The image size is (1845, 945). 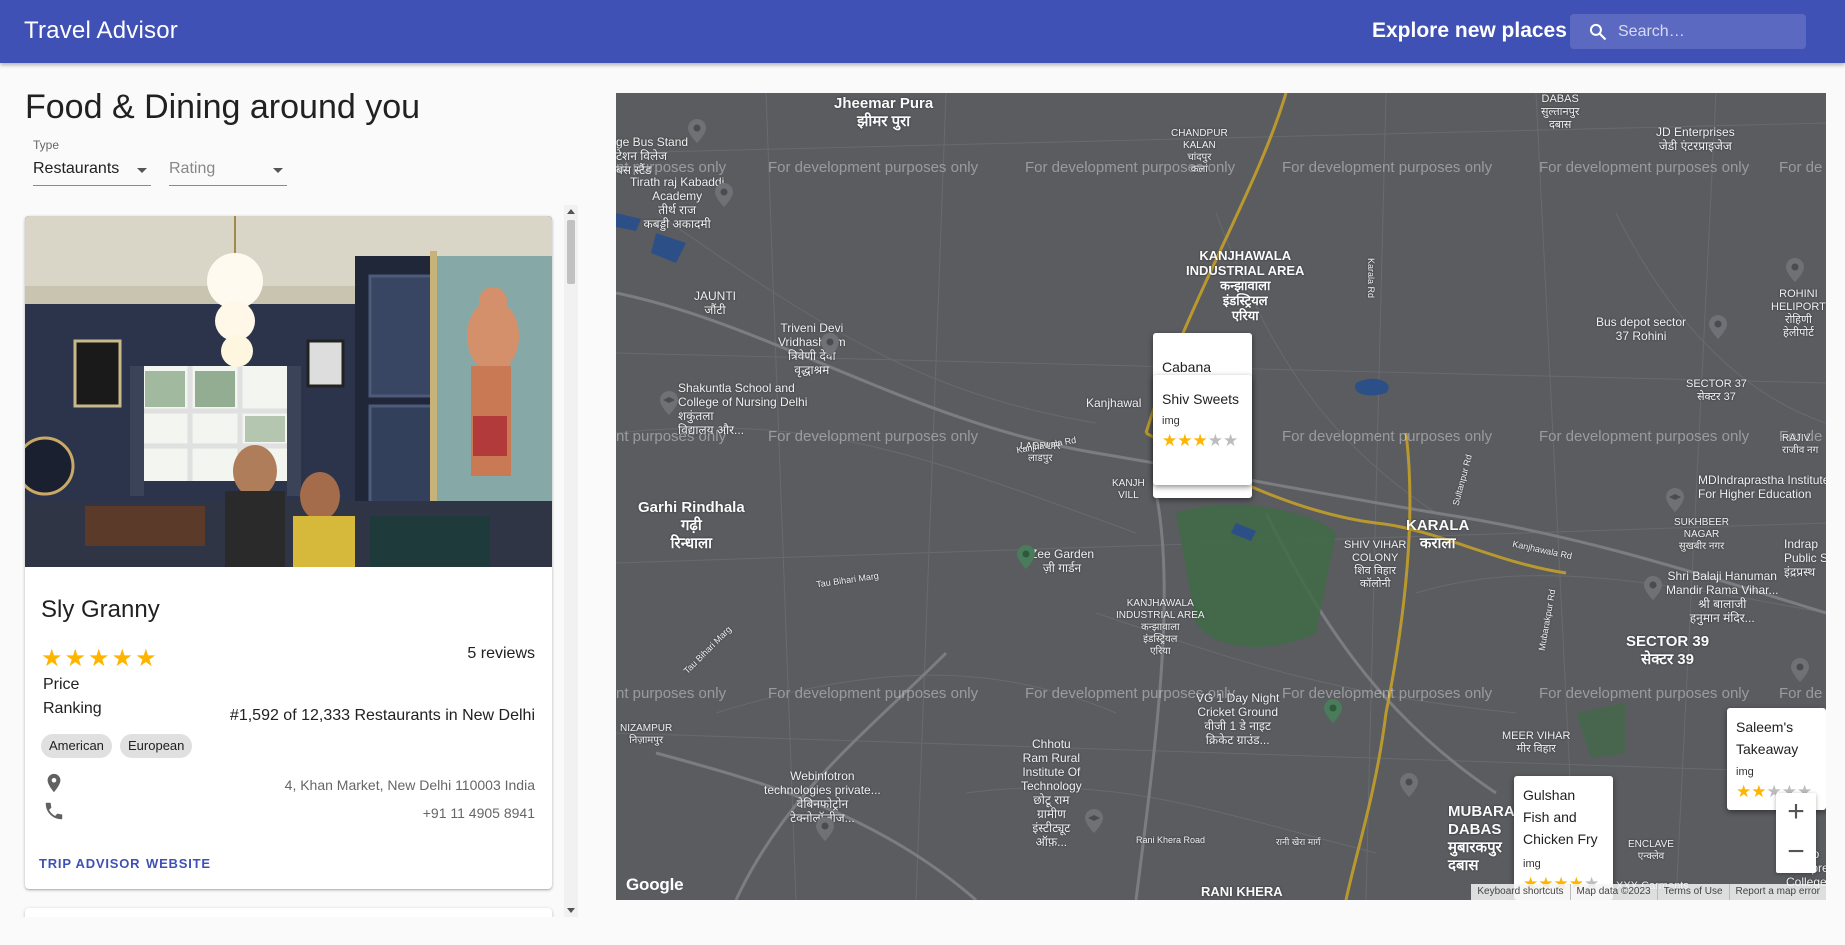 What do you see at coordinates (1795, 270) in the screenshot?
I see `heliport-pin-icon` at bounding box center [1795, 270].